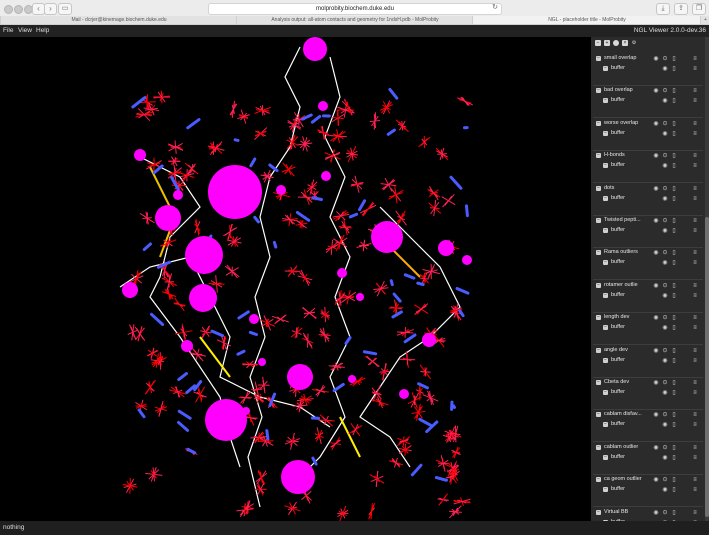 The width and height of the screenshot is (709, 535). What do you see at coordinates (625, 123) in the screenshot?
I see `component-name: worse overlap` at bounding box center [625, 123].